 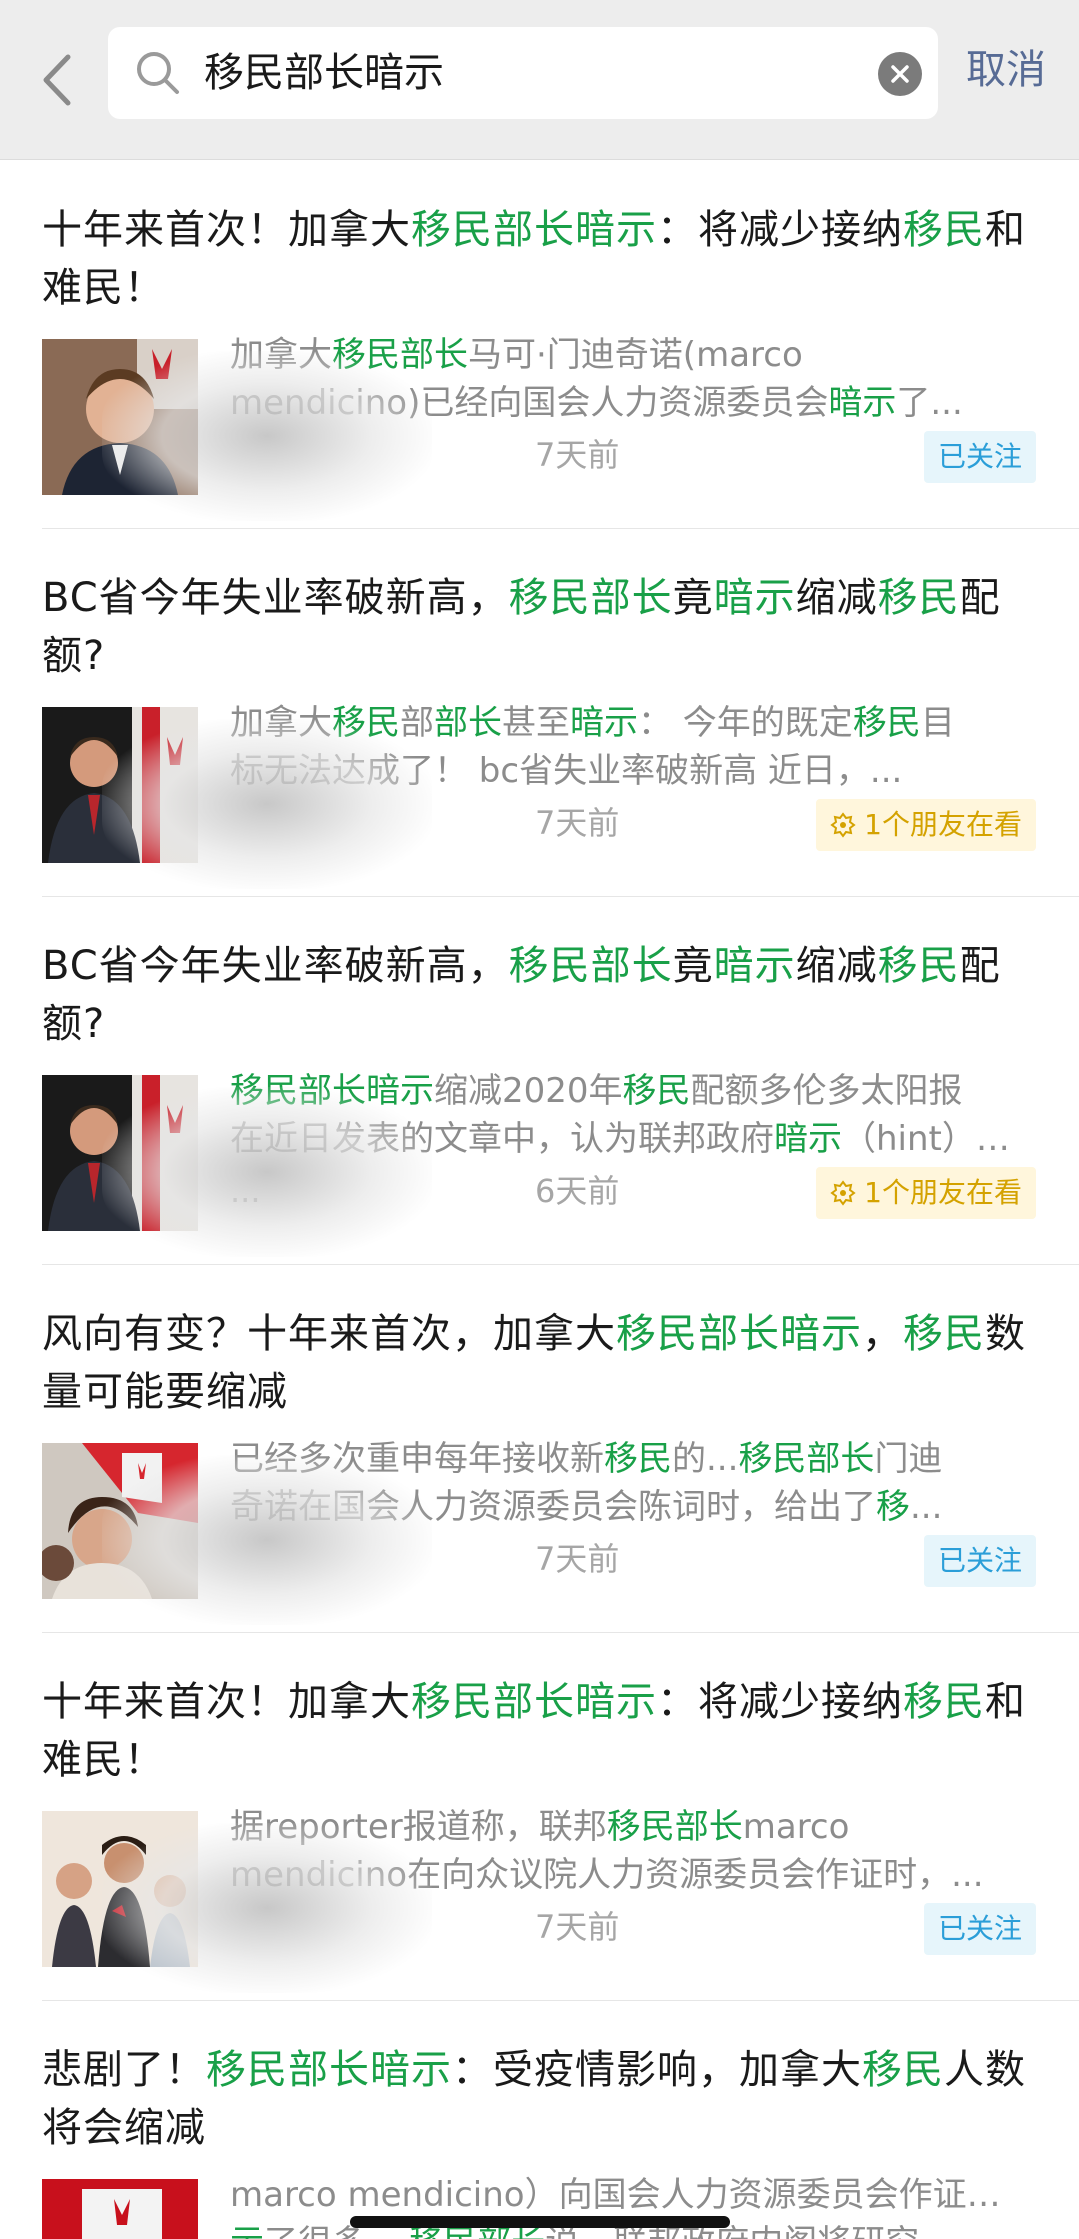 What do you see at coordinates (537, 1363) in the screenshot?
I see `result-title: 风向有变？十年来首次，加拿大移民部长暗示，移民数量可能要缩减` at bounding box center [537, 1363].